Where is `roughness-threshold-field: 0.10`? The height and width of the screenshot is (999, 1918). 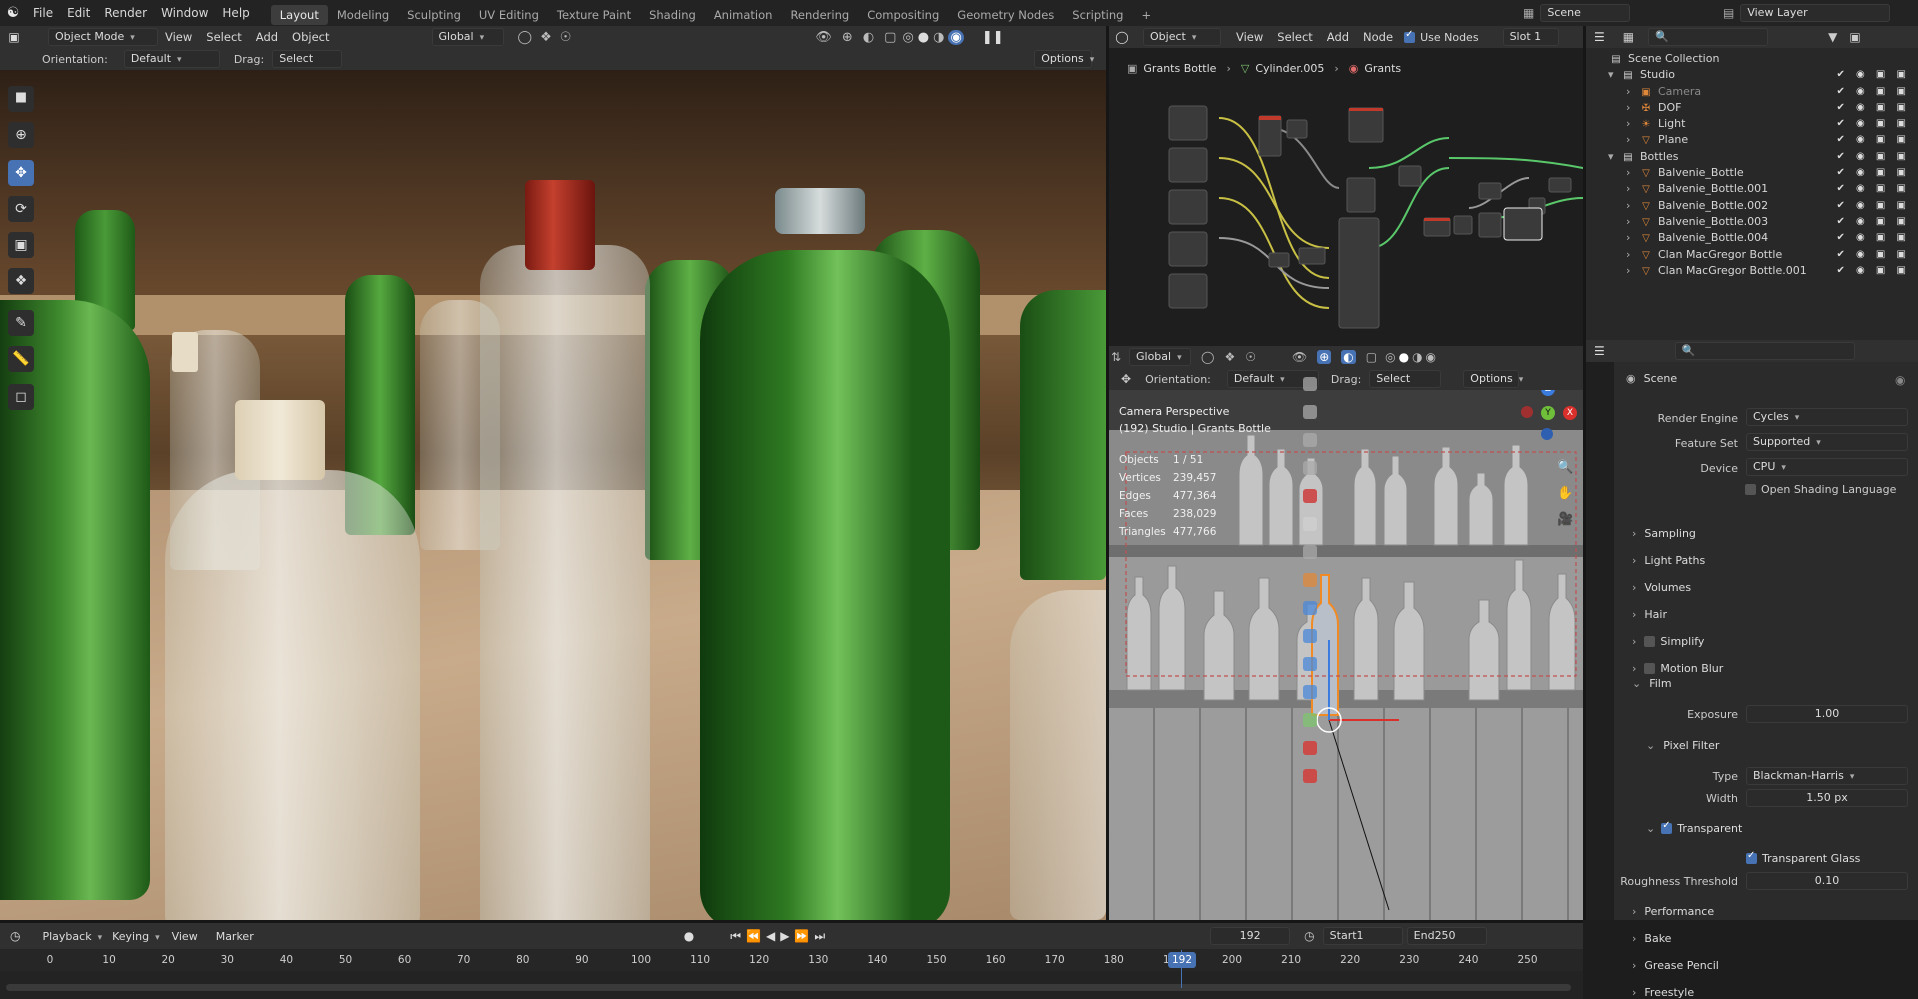
roughness-threshold-field: 0.10 is located at coordinates (1827, 881).